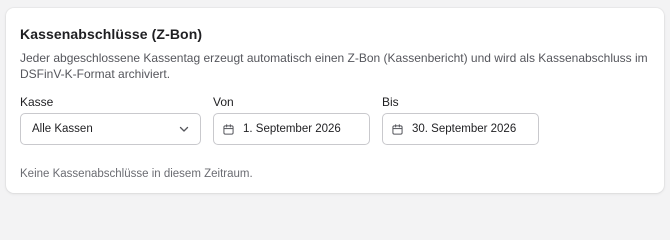  I want to click on von-field: Von 1. September 2026, so click(291, 120).